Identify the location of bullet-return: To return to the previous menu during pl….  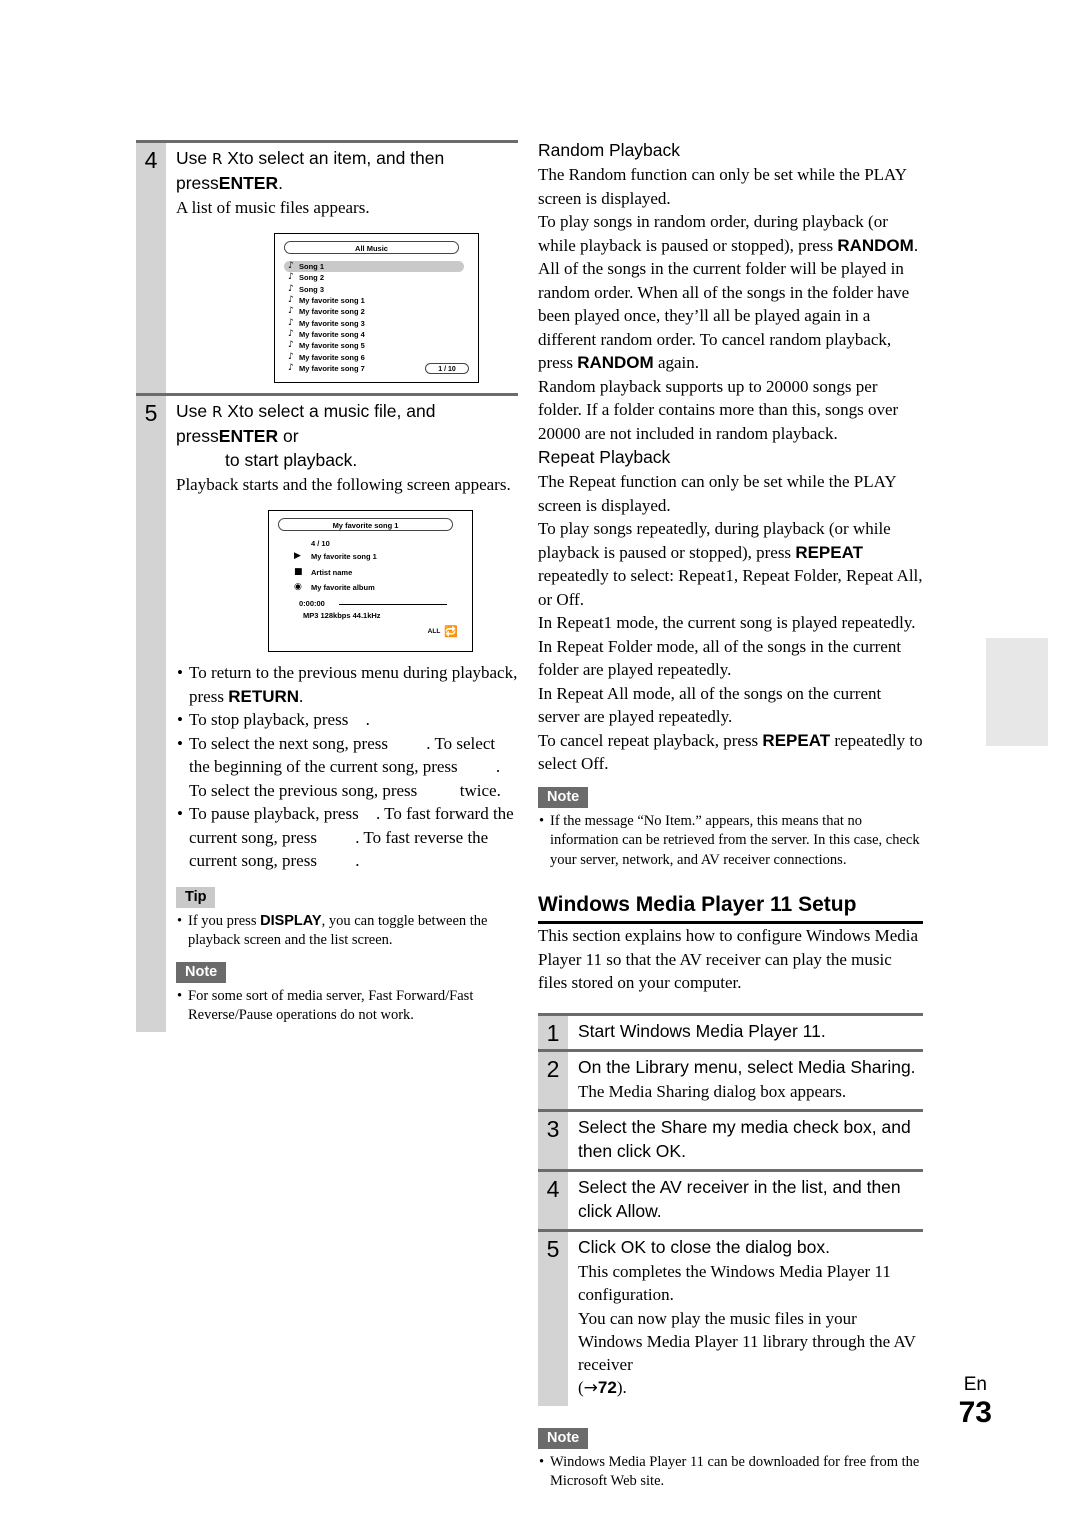
(347, 684).